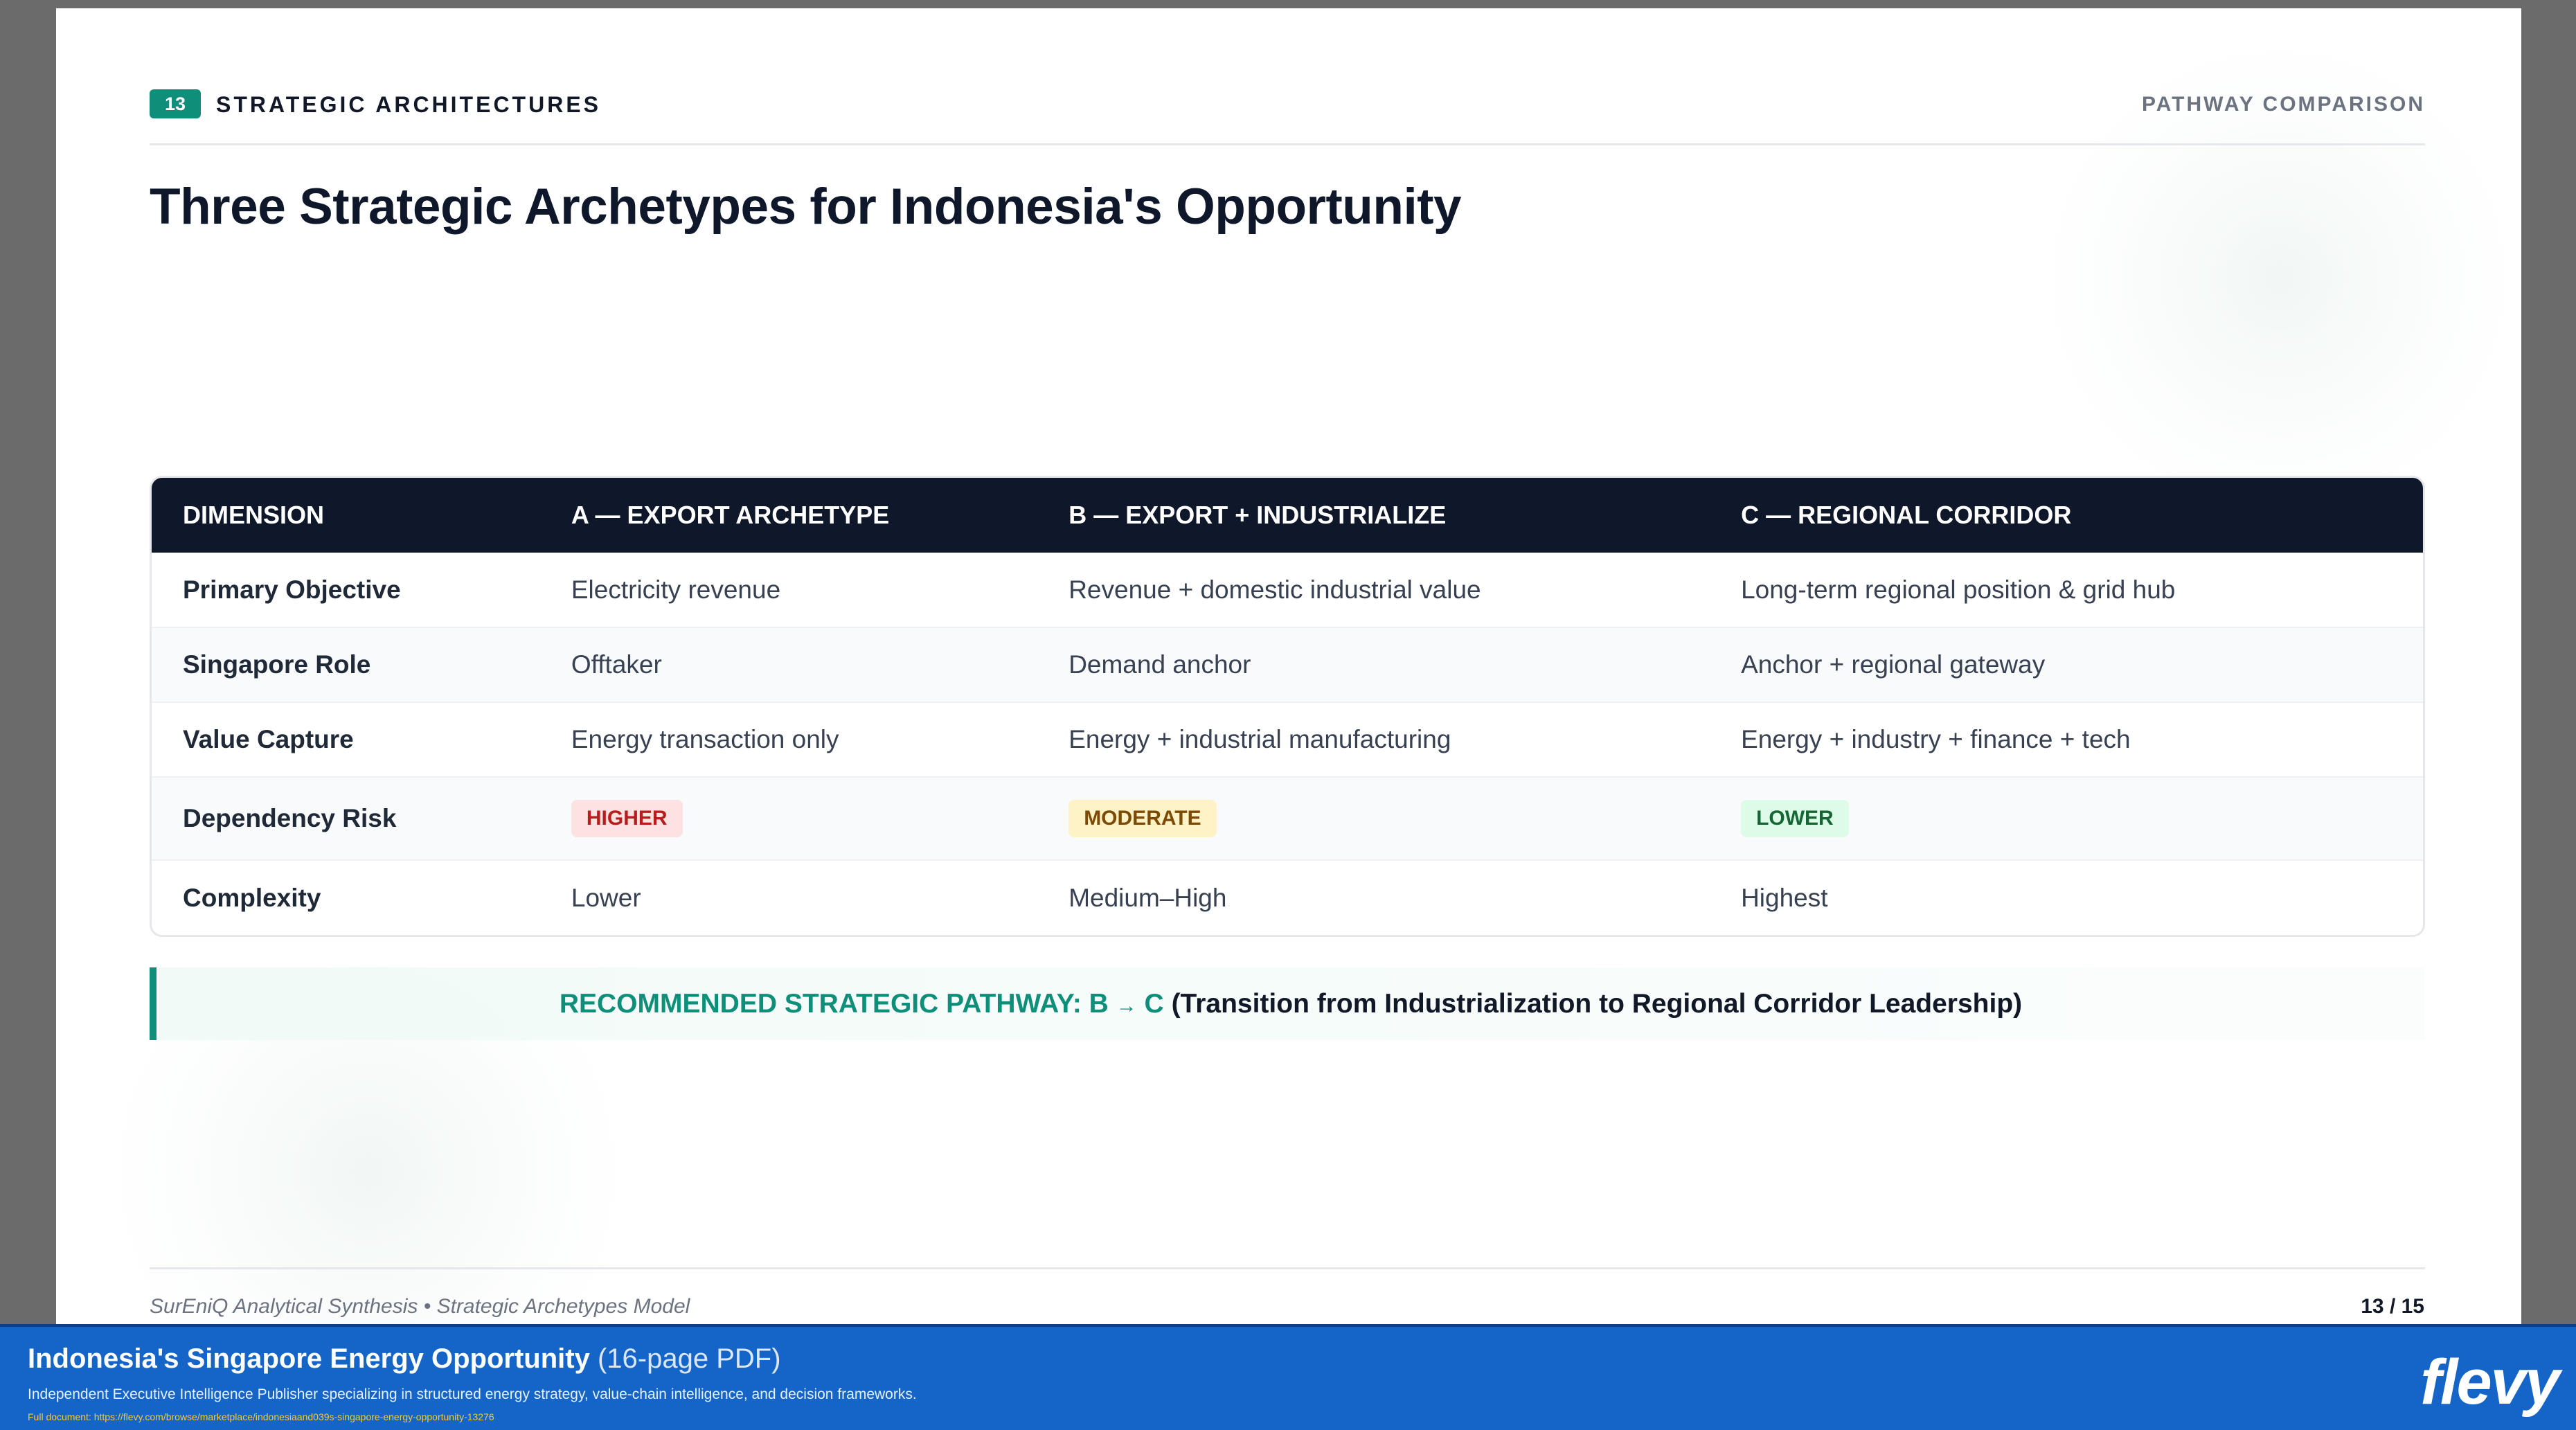 Image resolution: width=2576 pixels, height=1430 pixels. Describe the element at coordinates (1274, 589) in the screenshot. I see `cell-b: Revenue + domestic industrial value` at that location.